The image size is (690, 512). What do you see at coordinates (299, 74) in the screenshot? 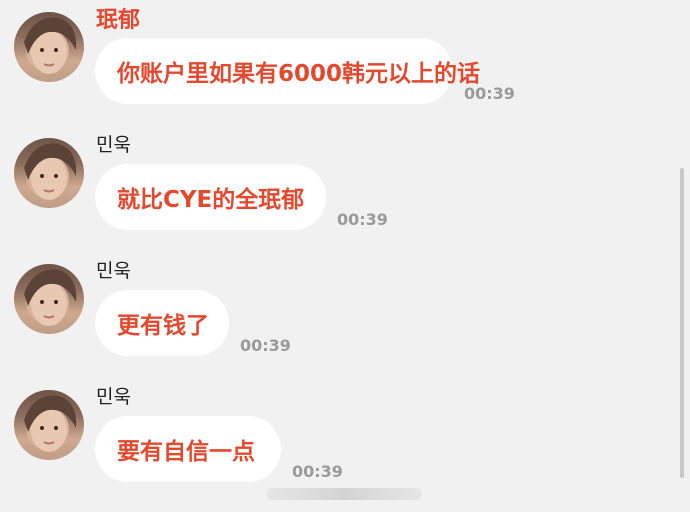
I see `message-text: 你账户里如果有6000韩元以上的话` at bounding box center [299, 74].